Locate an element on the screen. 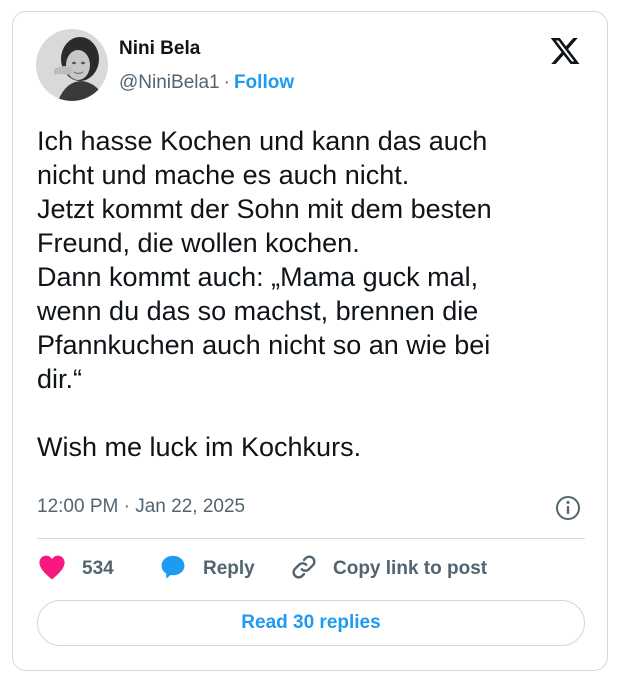 The image size is (620, 682). speech-bubble-icon is located at coordinates (173, 569).